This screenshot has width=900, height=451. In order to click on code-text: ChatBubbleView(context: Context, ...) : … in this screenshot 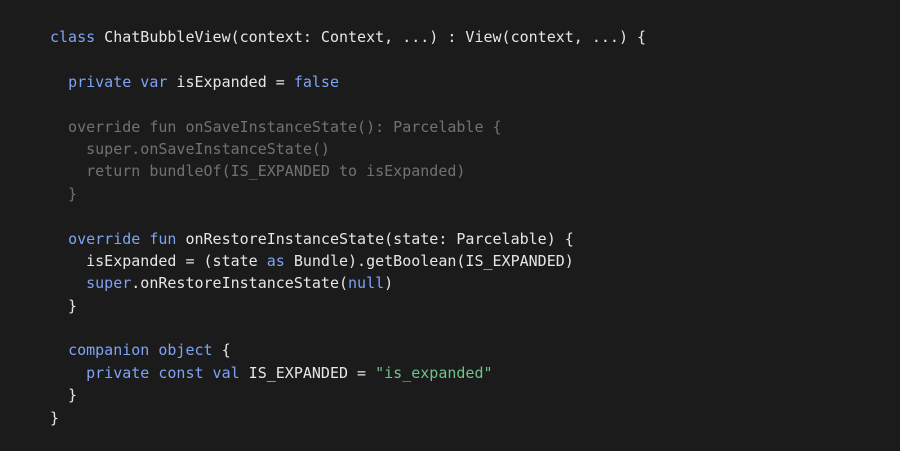, I will do `click(371, 37)`.